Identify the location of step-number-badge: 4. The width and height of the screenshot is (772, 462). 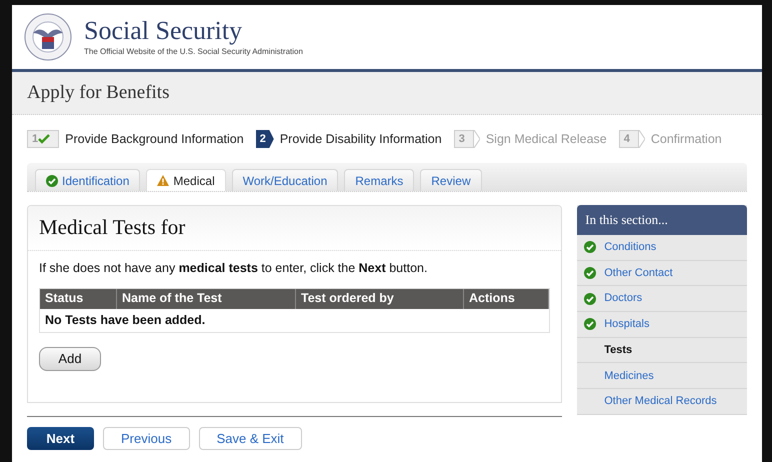
(628, 139).